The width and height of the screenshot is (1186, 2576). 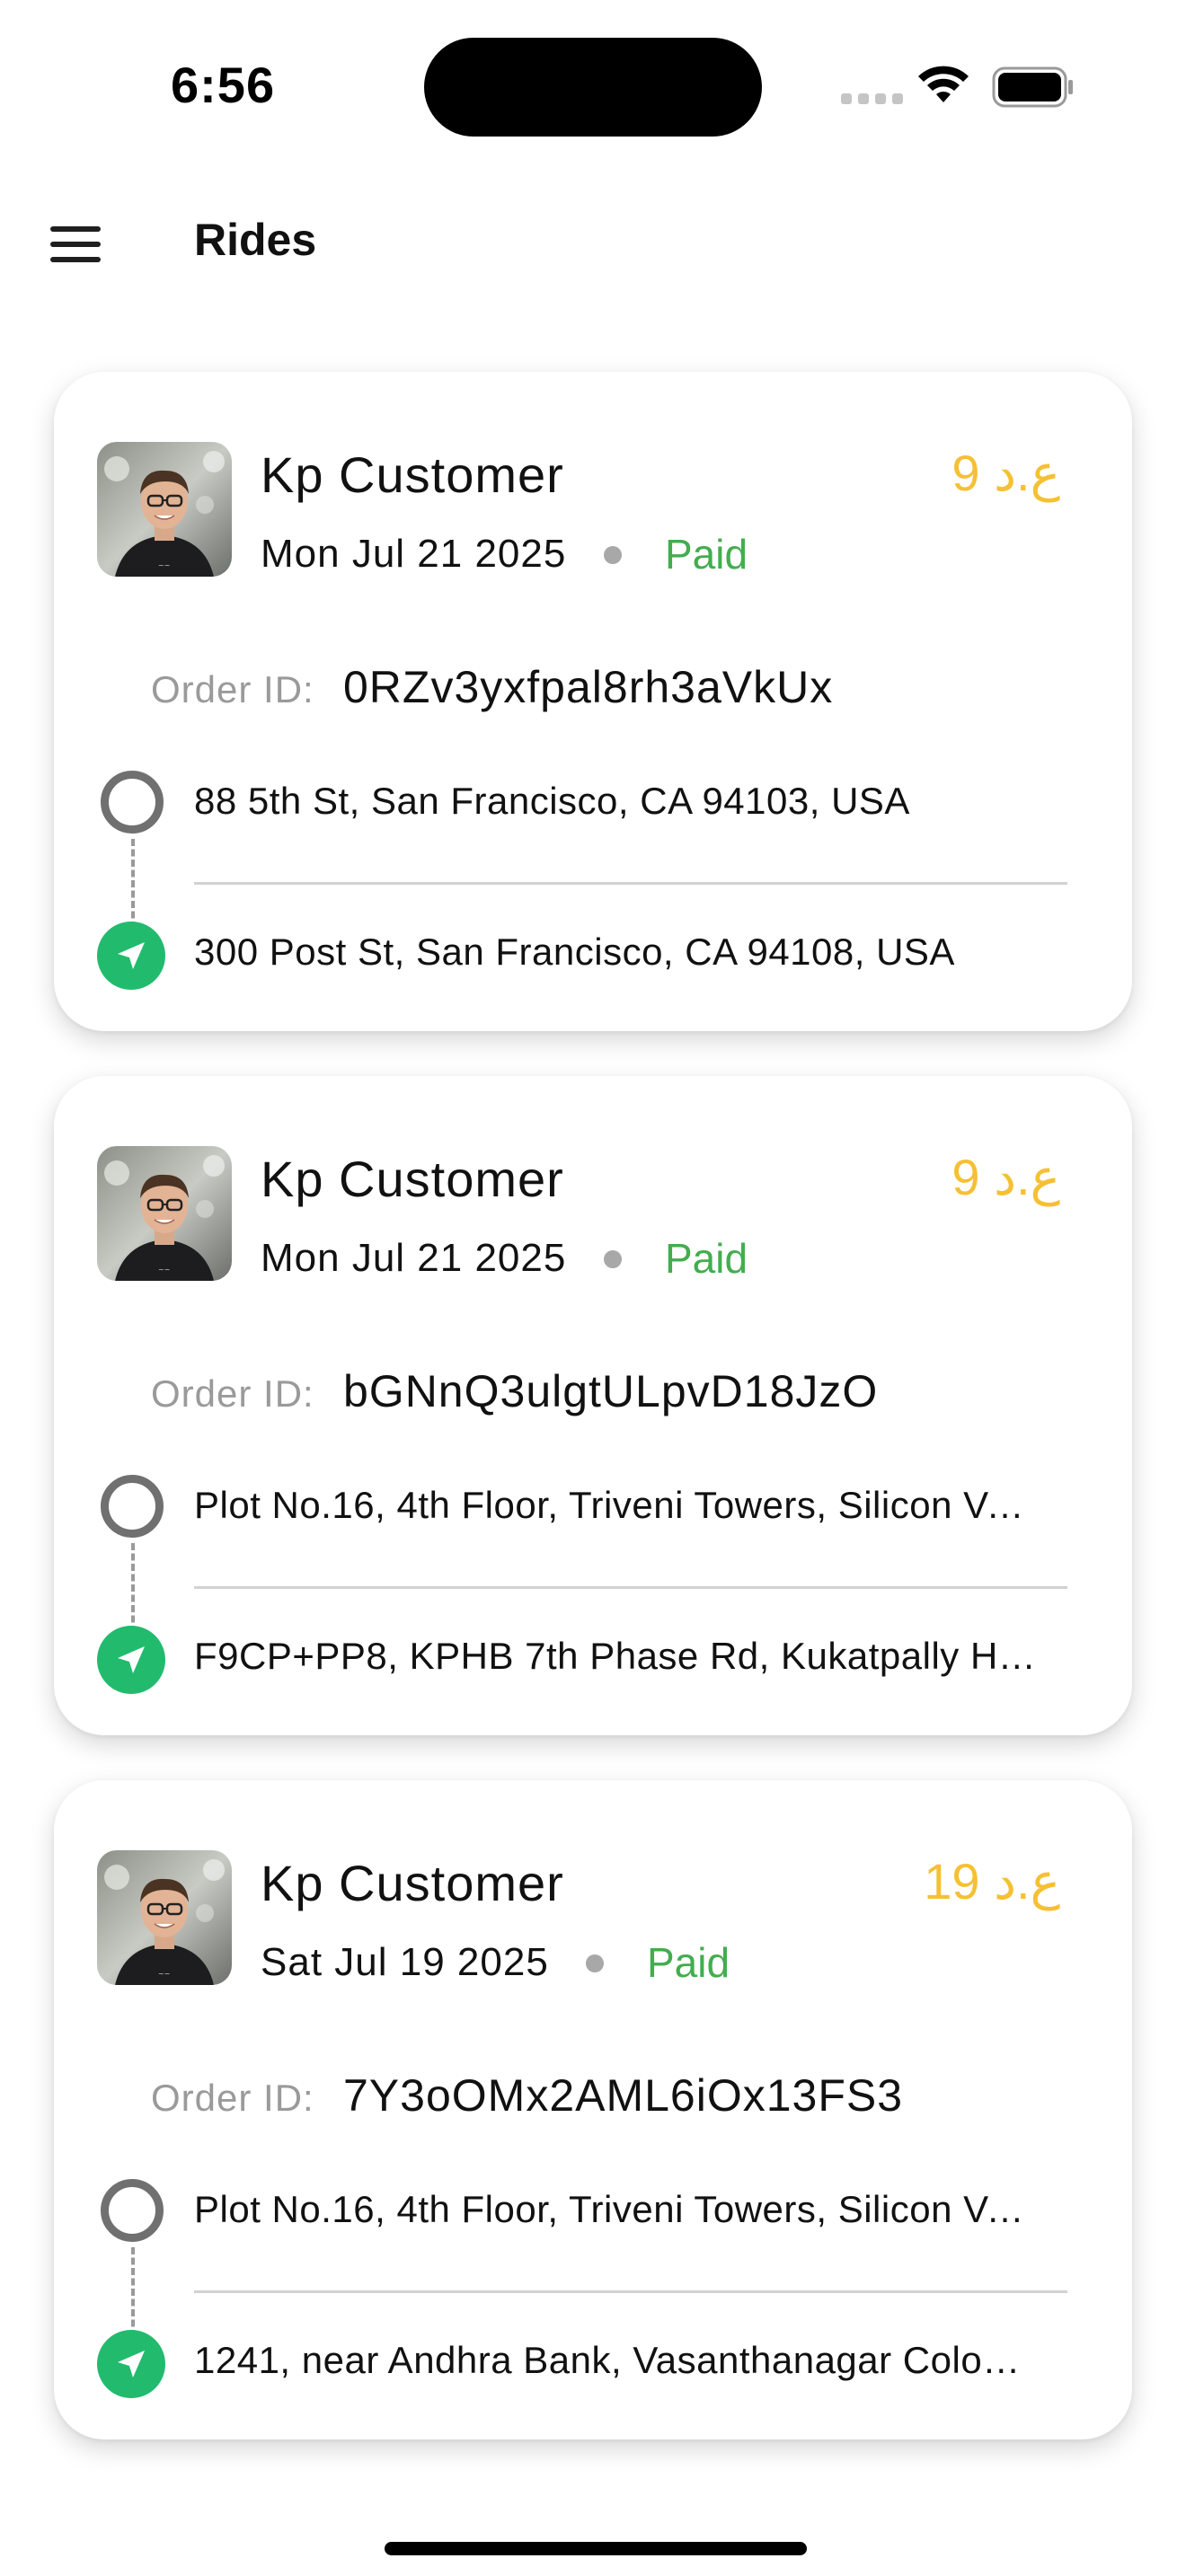 I want to click on pickup-address: 88 5th St, San Francisco, CA 94103, USA, so click(x=552, y=801).